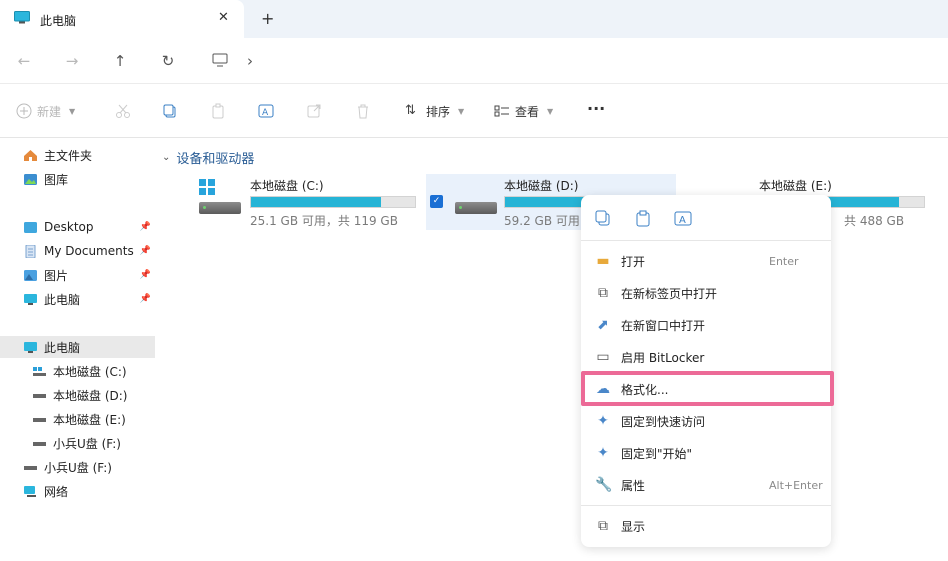 The width and height of the screenshot is (948, 561). Describe the element at coordinates (24, 111) in the screenshot. I see `new-plus-icon` at that location.